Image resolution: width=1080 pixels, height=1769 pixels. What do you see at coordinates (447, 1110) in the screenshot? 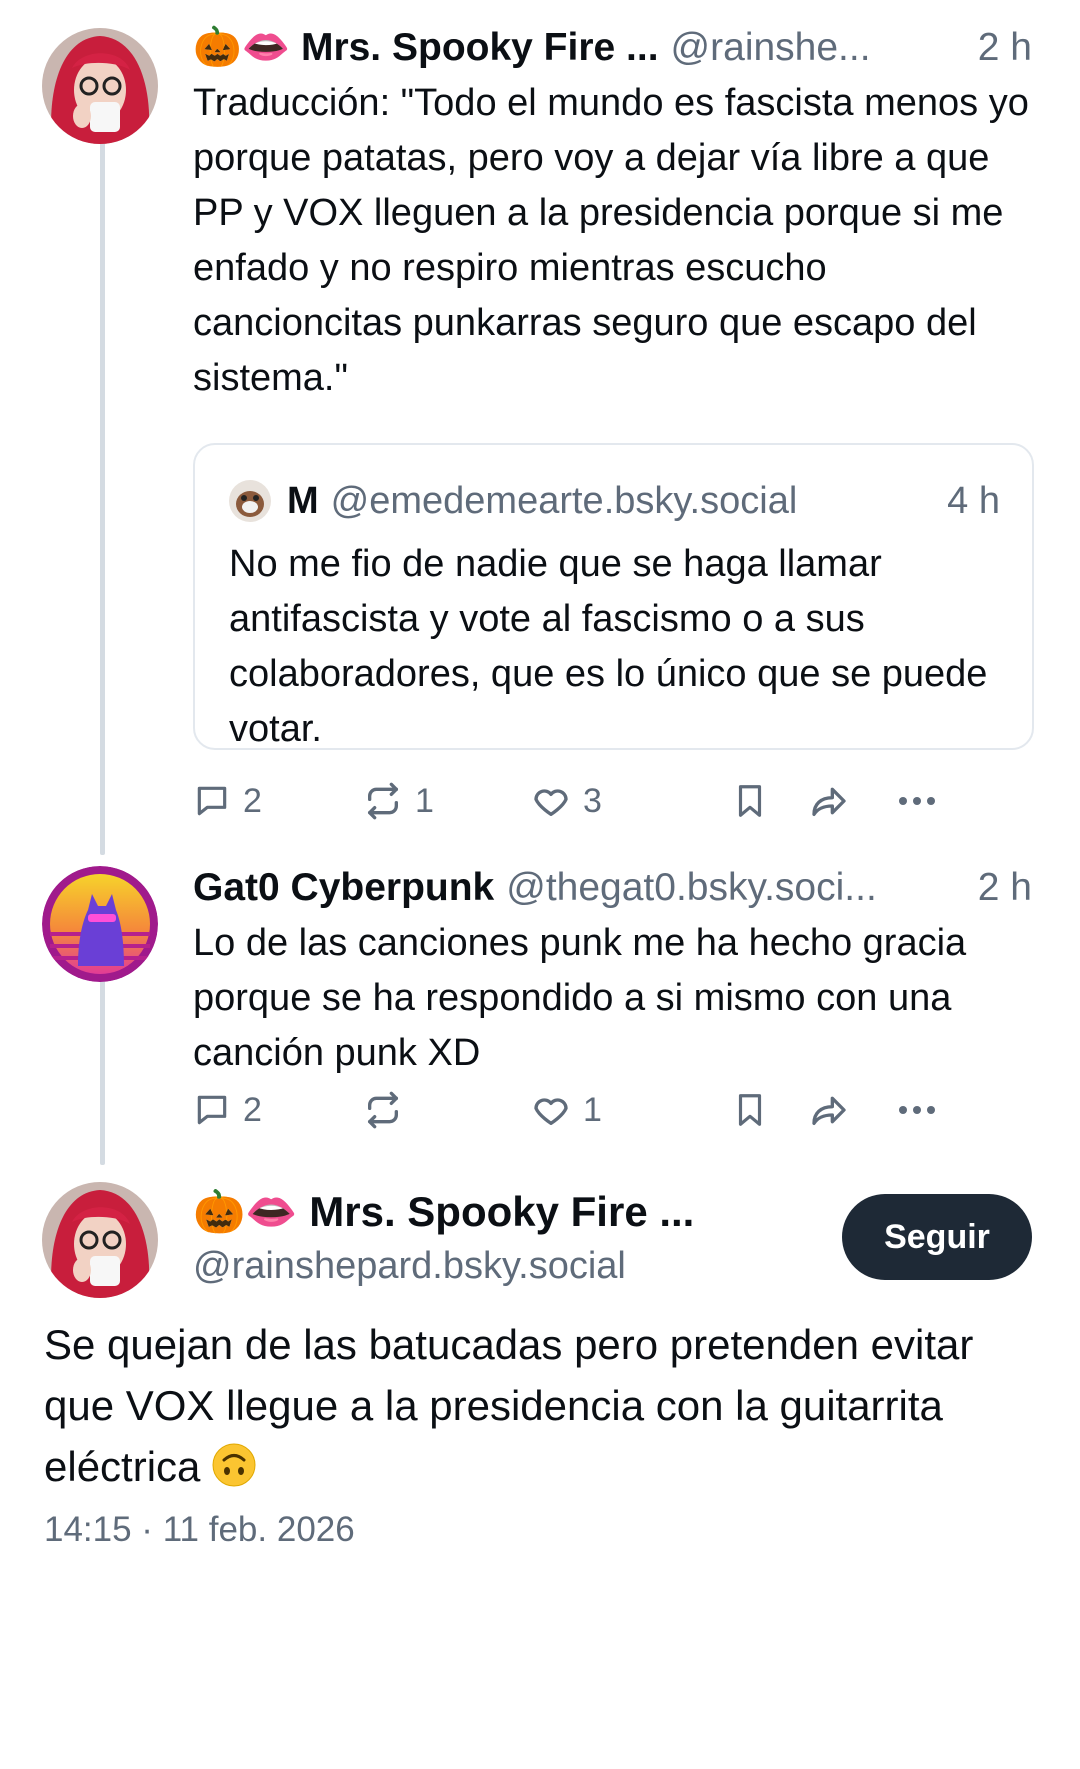
I see `repost-button` at bounding box center [447, 1110].